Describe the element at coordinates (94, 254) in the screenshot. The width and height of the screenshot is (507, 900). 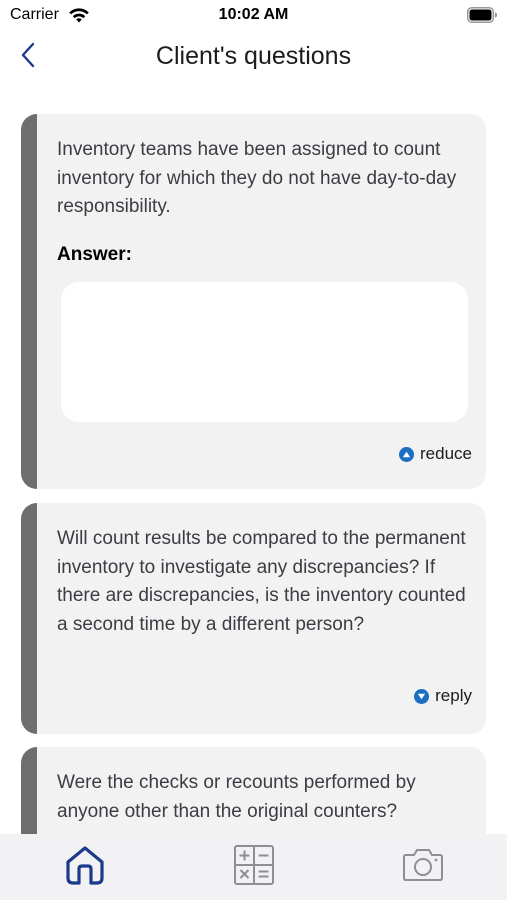
I see `answer-label: Answer:` at that location.